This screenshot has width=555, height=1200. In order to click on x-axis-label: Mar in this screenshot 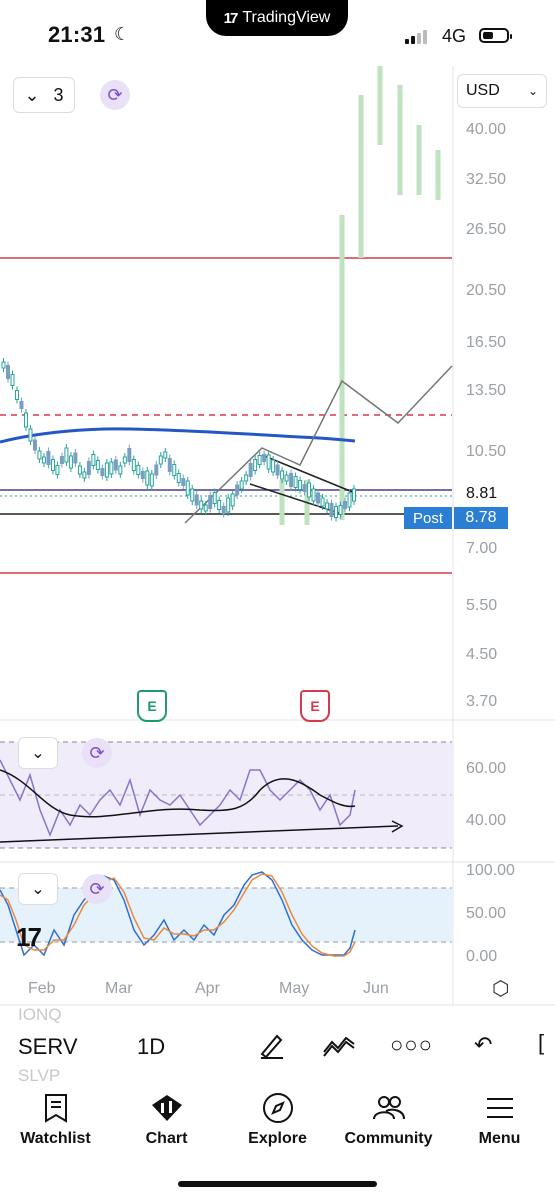, I will do `click(119, 988)`.